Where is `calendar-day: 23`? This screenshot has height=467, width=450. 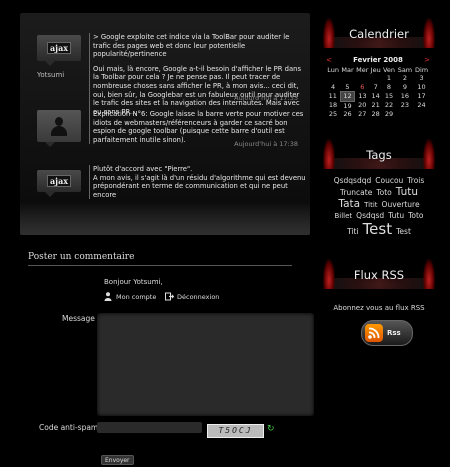
calendar-day: 23 is located at coordinates (404, 105).